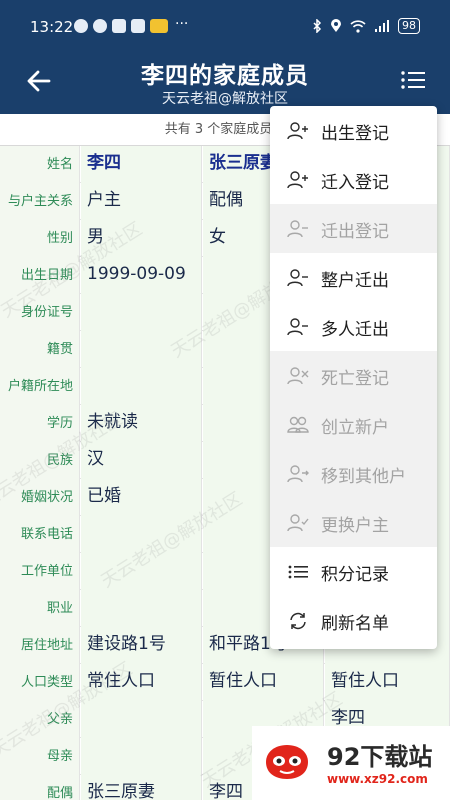  What do you see at coordinates (298, 621) in the screenshot?
I see `refresh-icon` at bounding box center [298, 621].